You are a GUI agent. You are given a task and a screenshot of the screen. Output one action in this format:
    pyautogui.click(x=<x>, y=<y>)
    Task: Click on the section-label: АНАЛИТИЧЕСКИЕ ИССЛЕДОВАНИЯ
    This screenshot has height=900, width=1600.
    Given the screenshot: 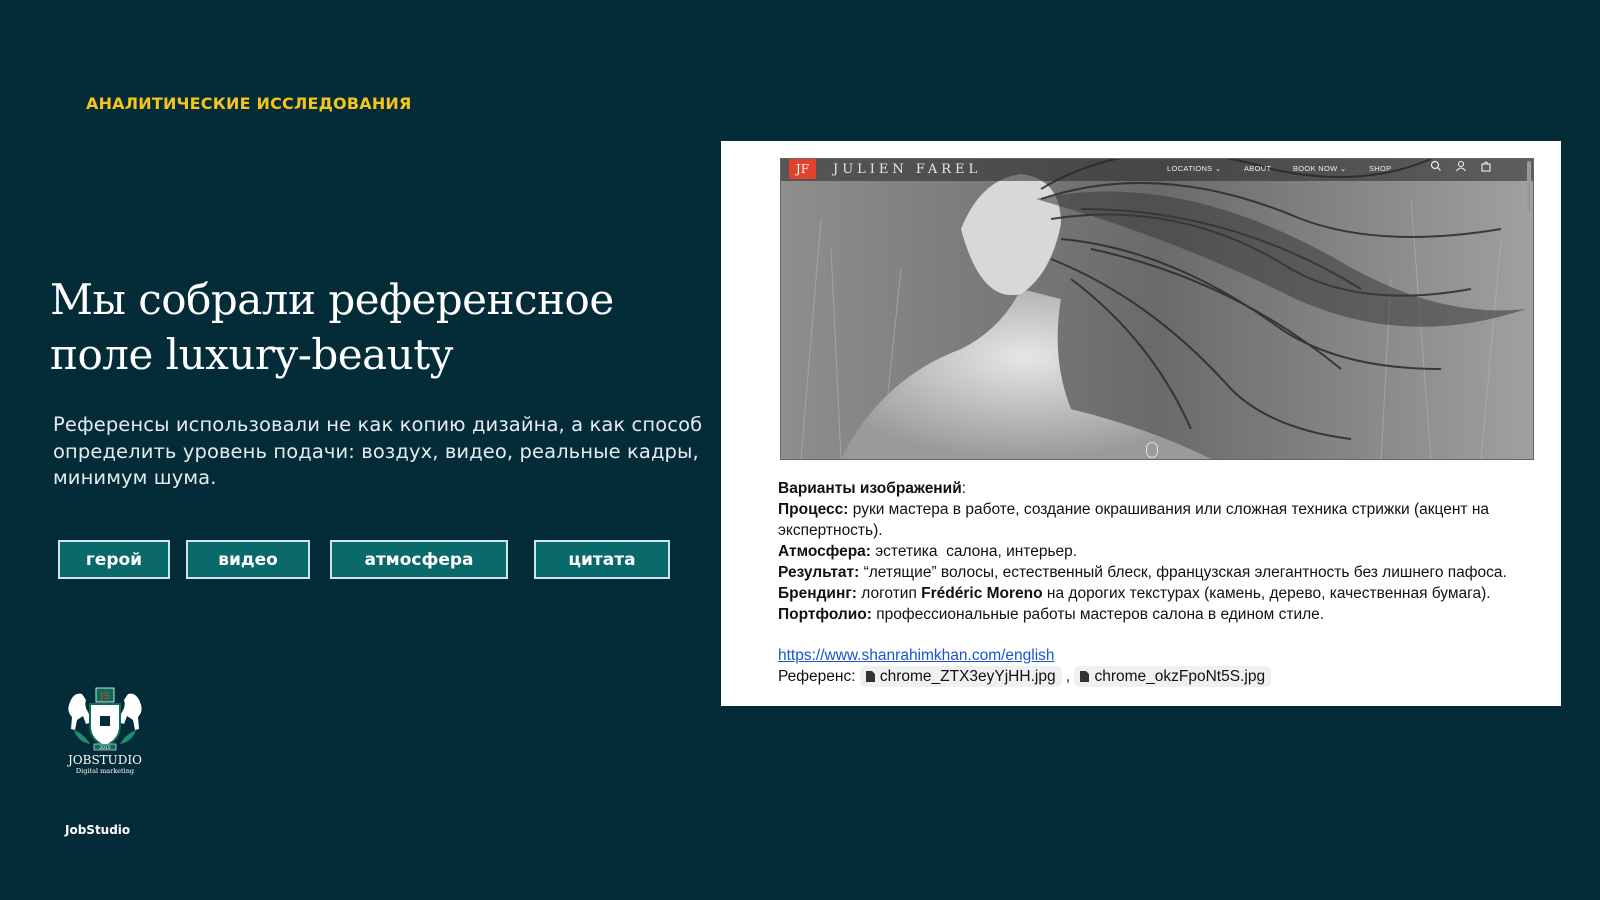 What is the action you would take?
    pyautogui.click(x=249, y=103)
    